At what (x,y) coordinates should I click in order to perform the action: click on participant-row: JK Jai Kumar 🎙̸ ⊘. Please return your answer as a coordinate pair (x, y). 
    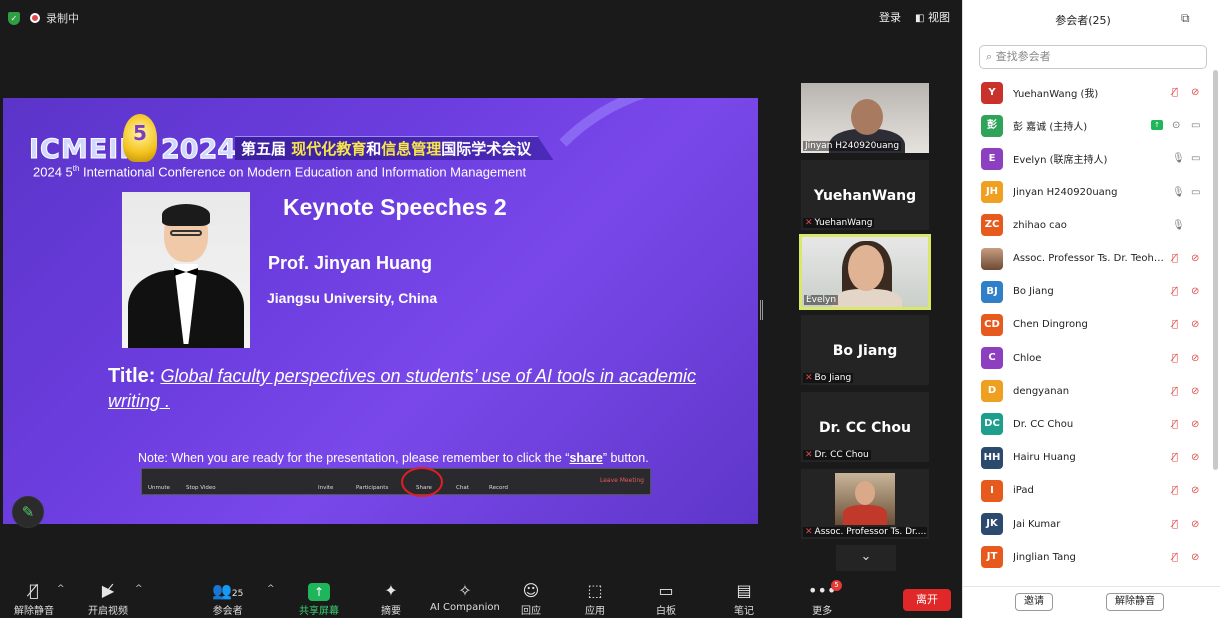
    Looking at the image, I should click on (1095, 523).